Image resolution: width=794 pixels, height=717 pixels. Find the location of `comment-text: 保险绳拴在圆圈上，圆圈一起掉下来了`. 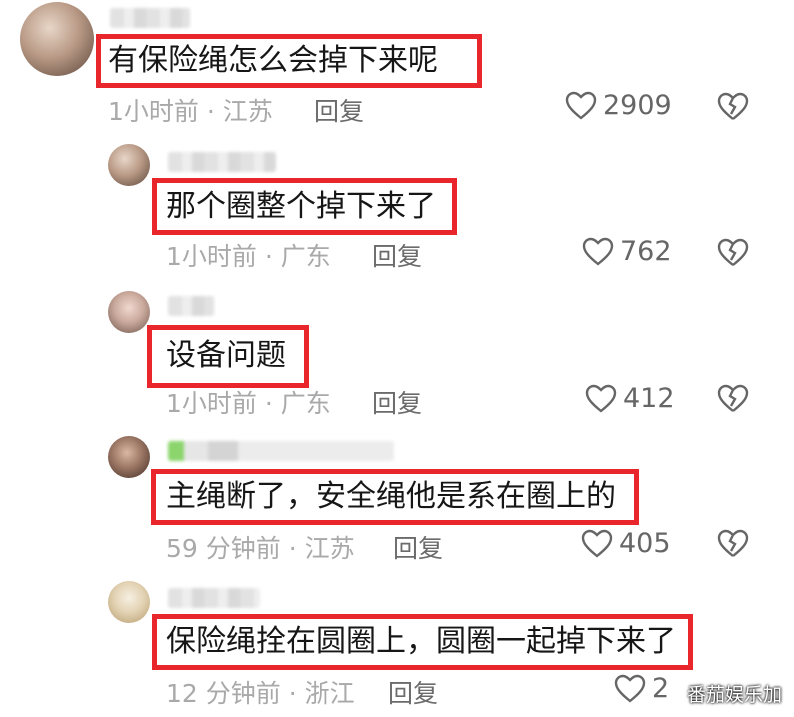

comment-text: 保险绳拴在圆圈上，圆圈一起掉下来了 is located at coordinates (421, 641).